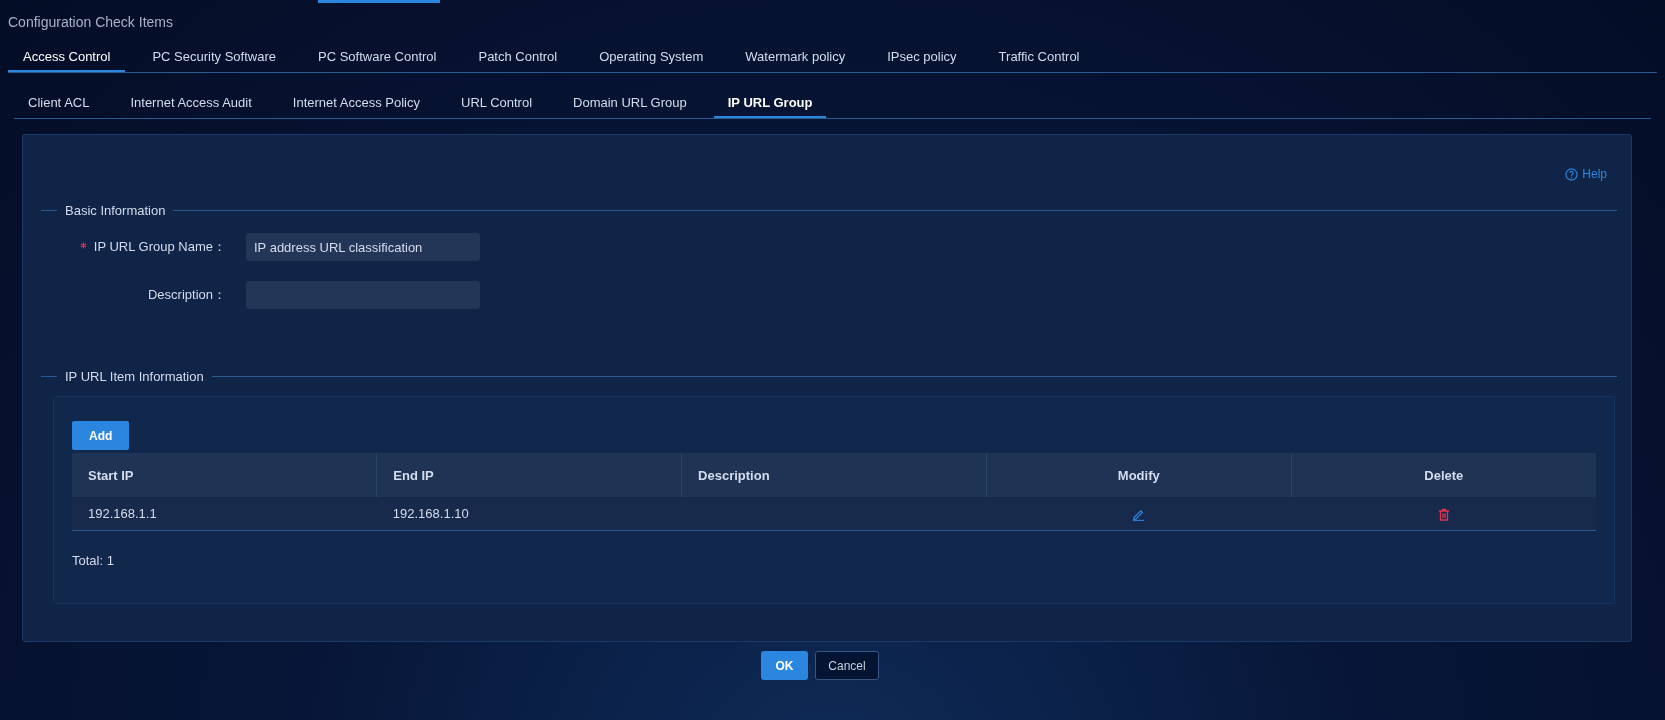 This screenshot has width=1665, height=720. Describe the element at coordinates (630, 103) in the screenshot. I see `sub-tab: Domain URL Group` at that location.